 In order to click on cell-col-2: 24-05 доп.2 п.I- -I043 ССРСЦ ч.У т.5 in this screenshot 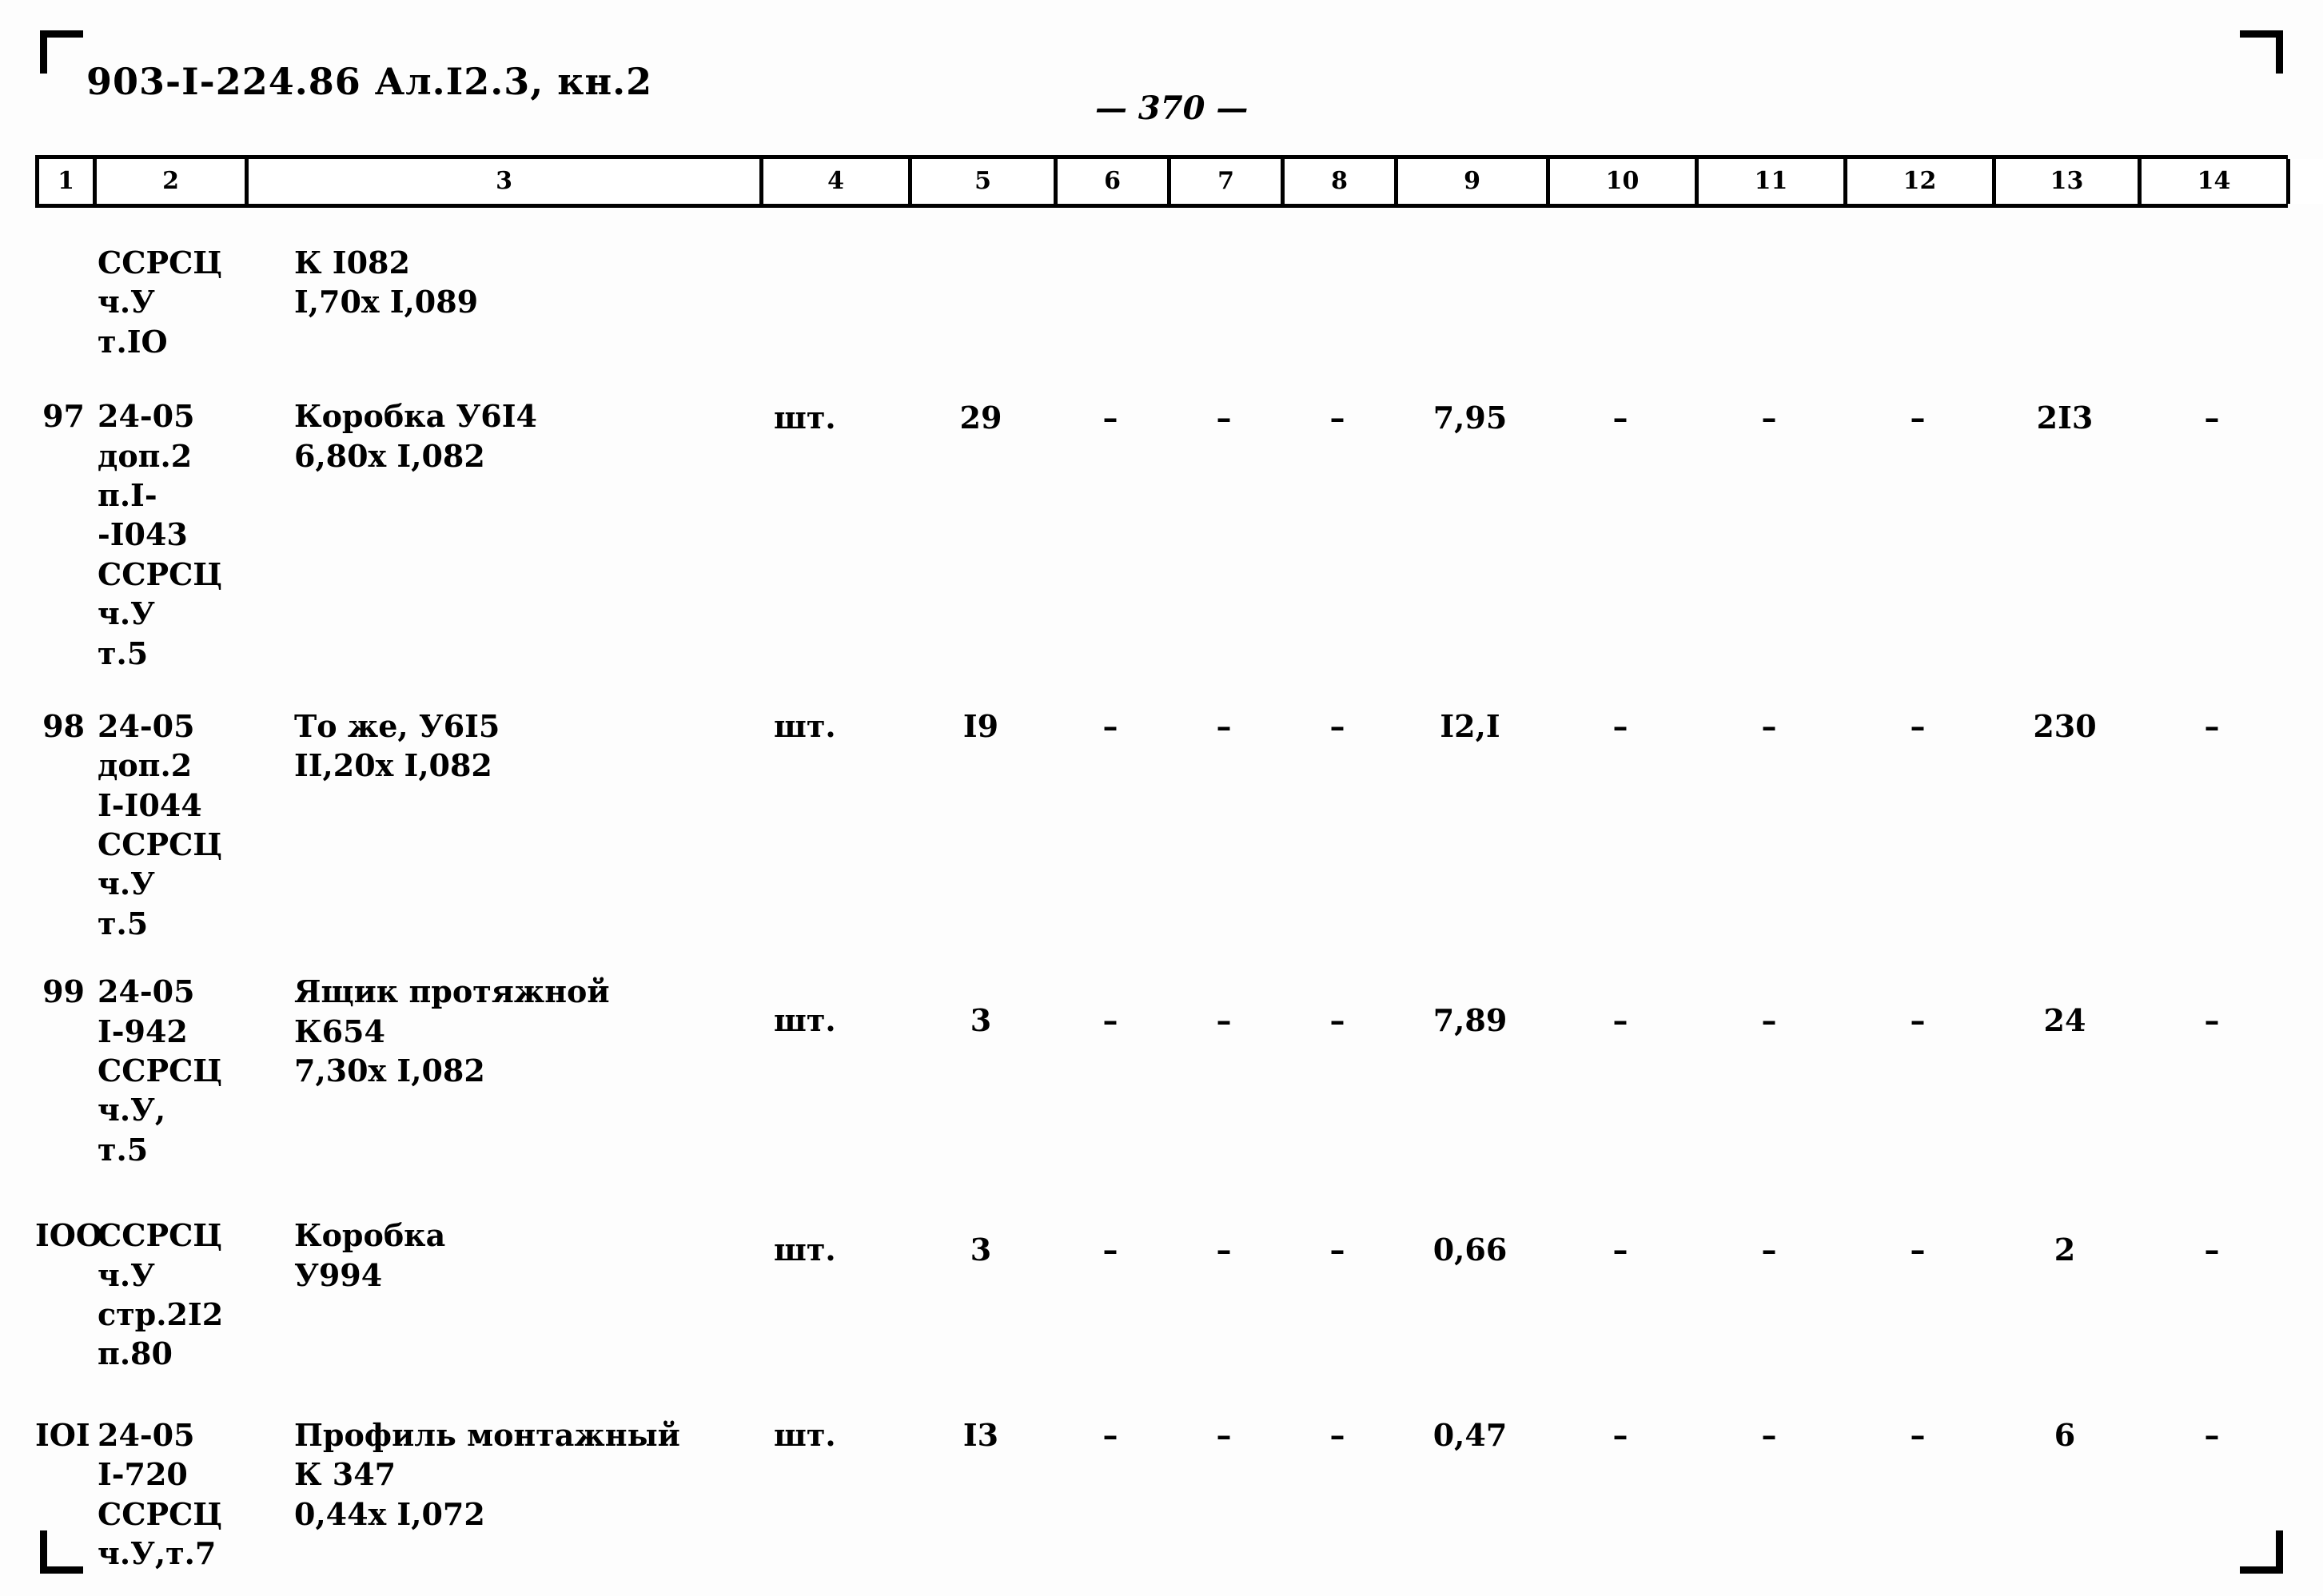, I will do `click(160, 534)`.